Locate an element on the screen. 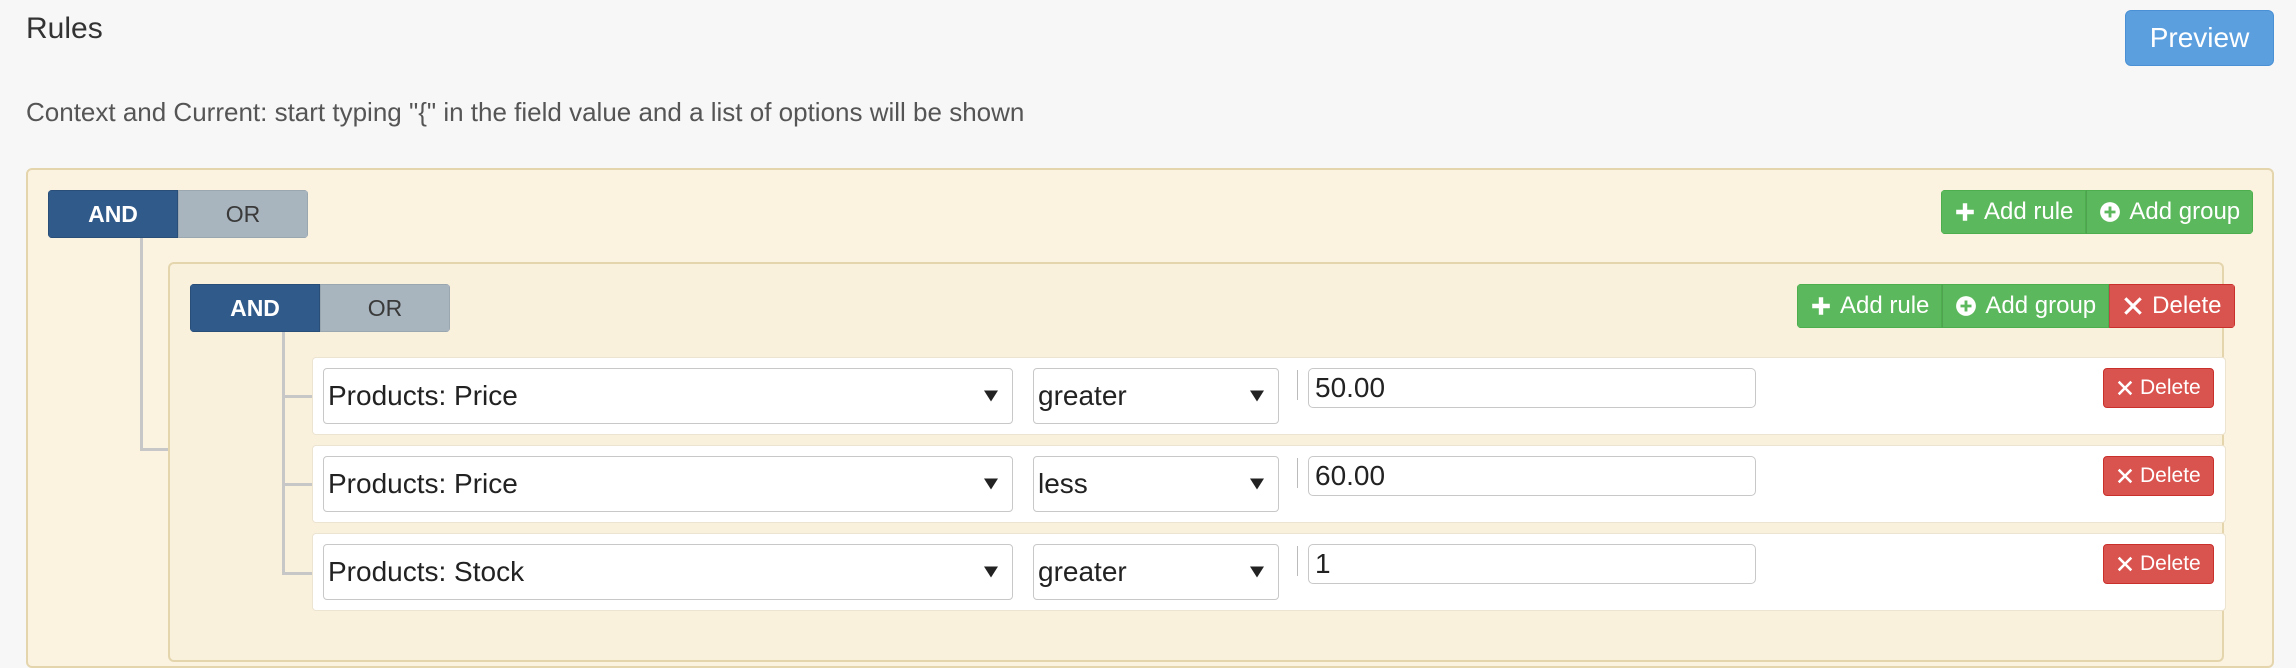 This screenshot has height=668, width=2296. inner-group-actions: Add rule Add group Delete is located at coordinates (2016, 306).